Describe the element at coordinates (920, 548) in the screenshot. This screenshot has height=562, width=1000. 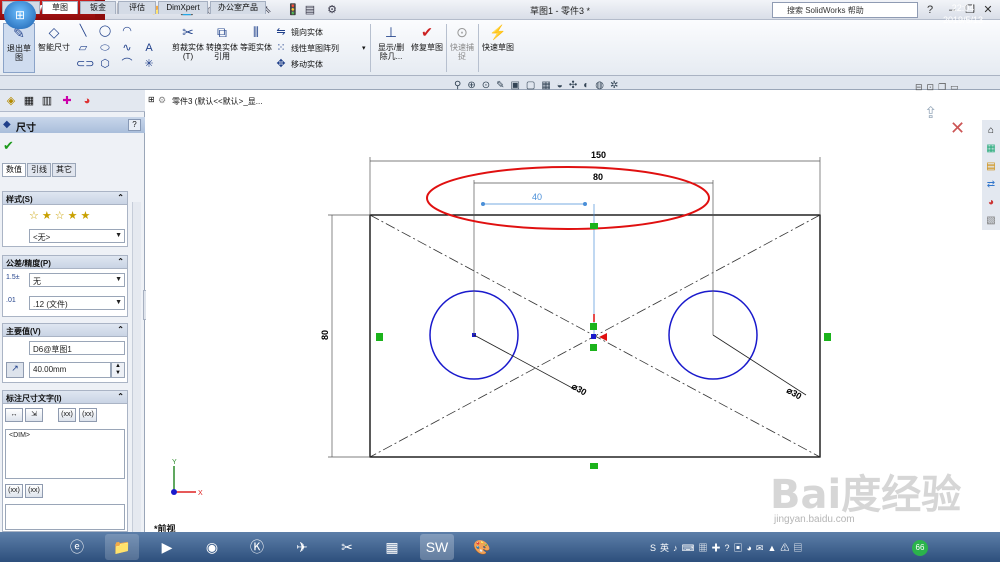
I see `tray-badge: 66` at that location.